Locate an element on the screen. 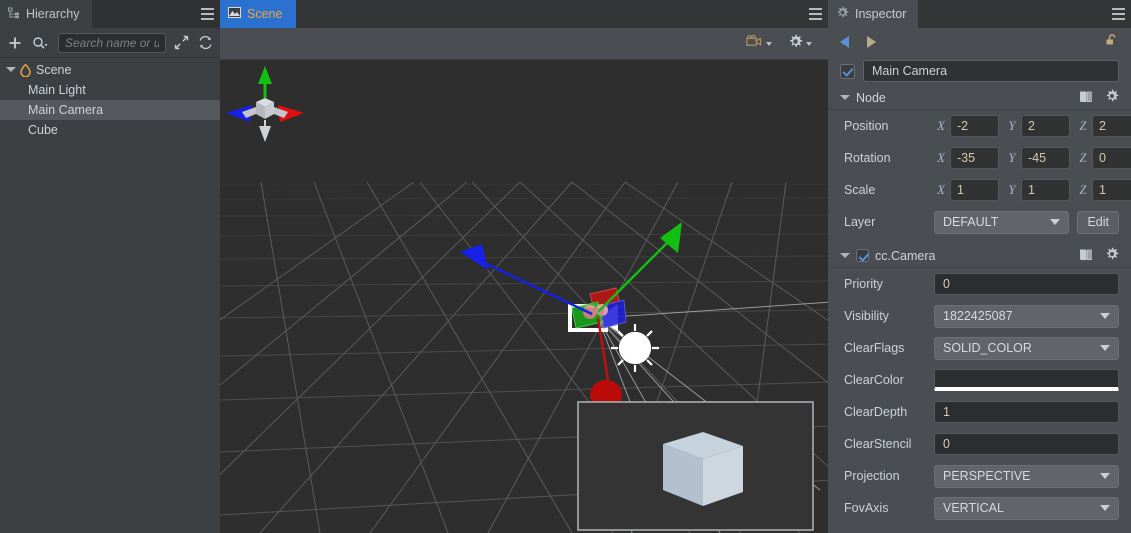 The width and height of the screenshot is (1131, 533). tab-inspector: Inspector is located at coordinates (873, 14).